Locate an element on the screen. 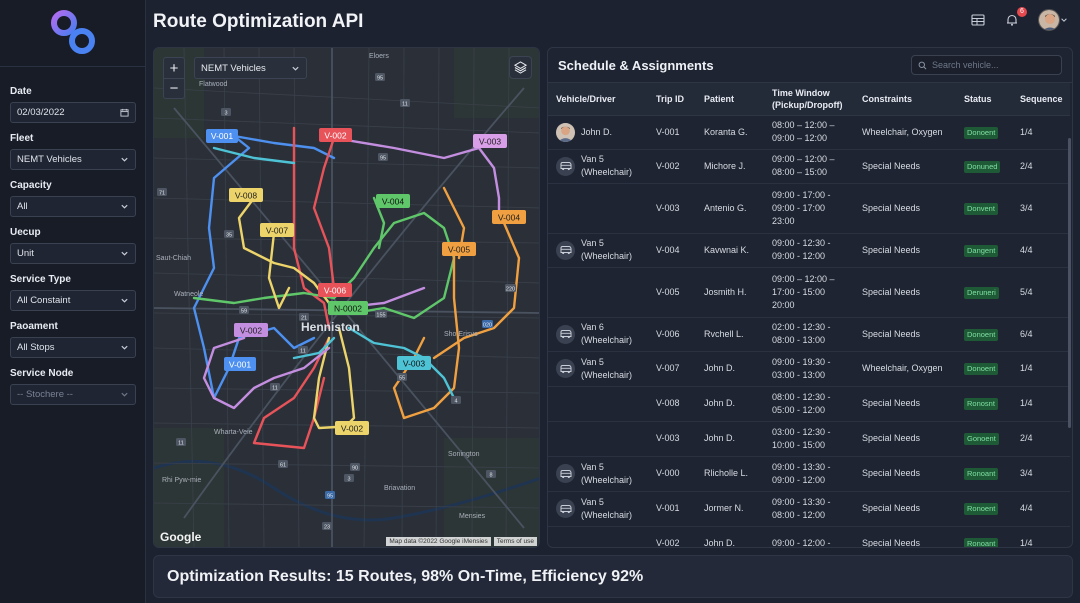  column-header: Sequence is located at coordinates (1041, 99).